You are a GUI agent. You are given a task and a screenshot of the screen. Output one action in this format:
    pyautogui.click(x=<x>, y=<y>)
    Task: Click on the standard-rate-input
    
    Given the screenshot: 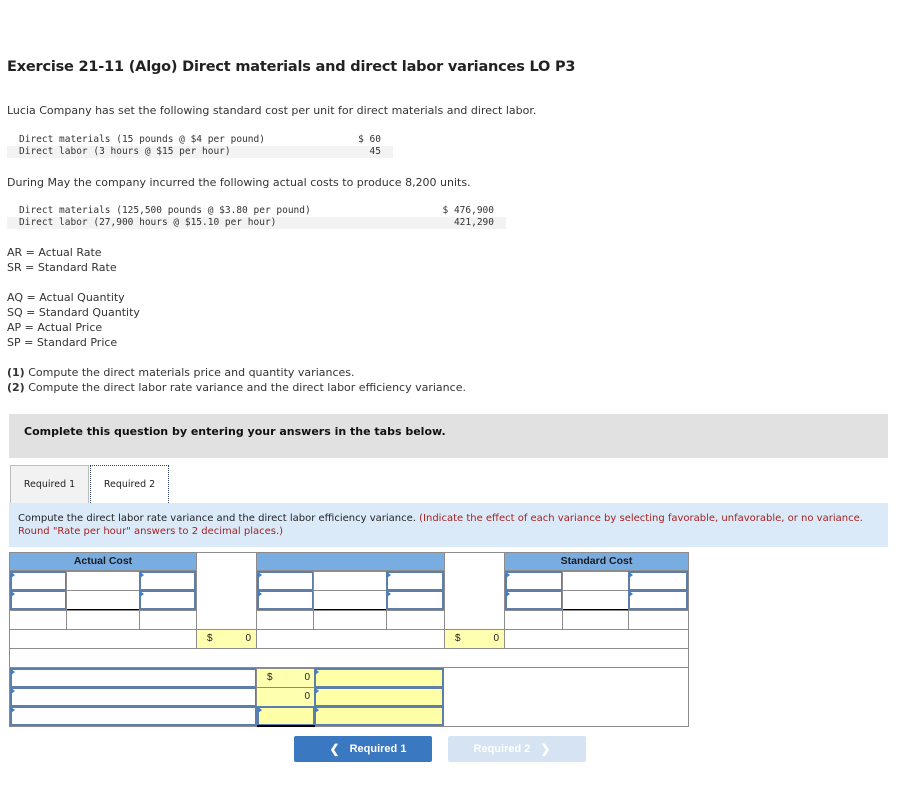 What is the action you would take?
    pyautogui.click(x=658, y=581)
    